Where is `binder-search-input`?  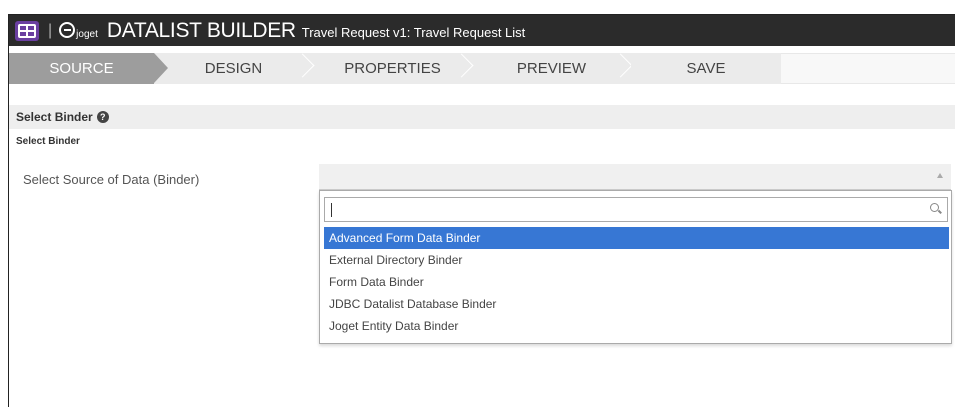
binder-search-input is located at coordinates (636, 209).